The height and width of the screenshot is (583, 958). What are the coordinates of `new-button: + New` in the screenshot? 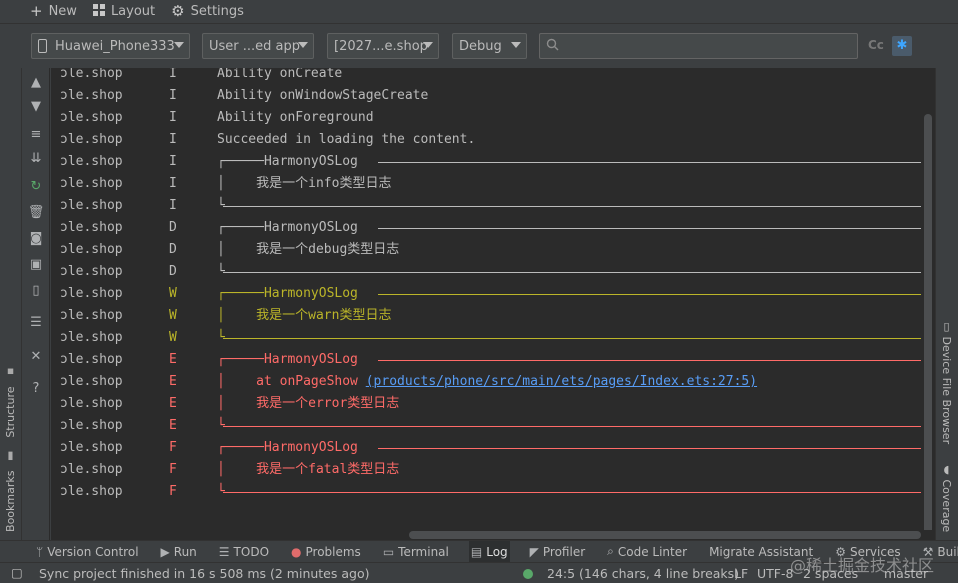 It's located at (53, 12).